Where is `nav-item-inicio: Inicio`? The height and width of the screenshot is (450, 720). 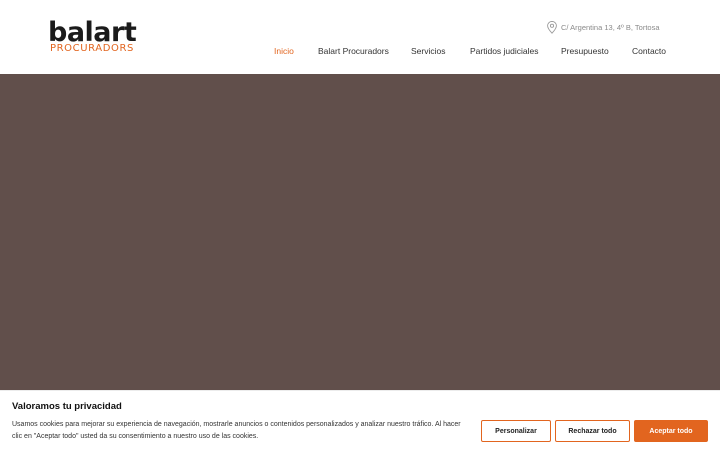 nav-item-inicio: Inicio is located at coordinates (284, 51).